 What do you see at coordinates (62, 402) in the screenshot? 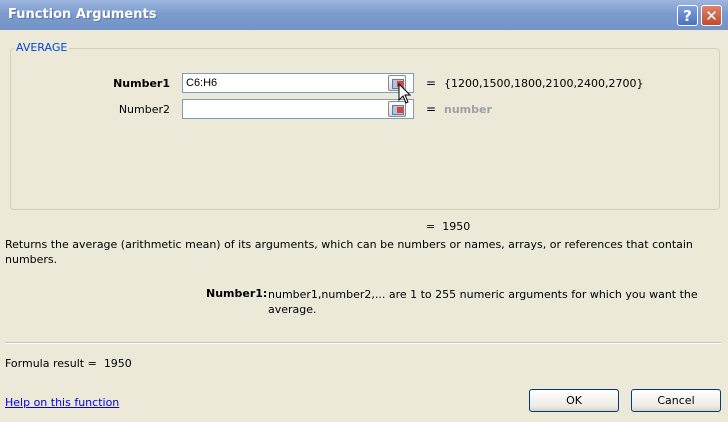
I see `help-link: Help on this function` at bounding box center [62, 402].